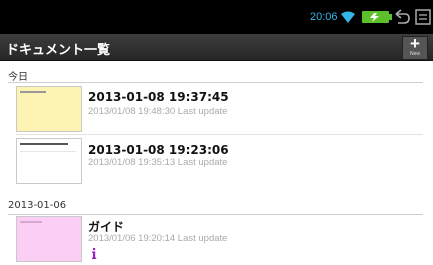 This screenshot has height=265, width=433. I want to click on new-button-label: New, so click(414, 54).